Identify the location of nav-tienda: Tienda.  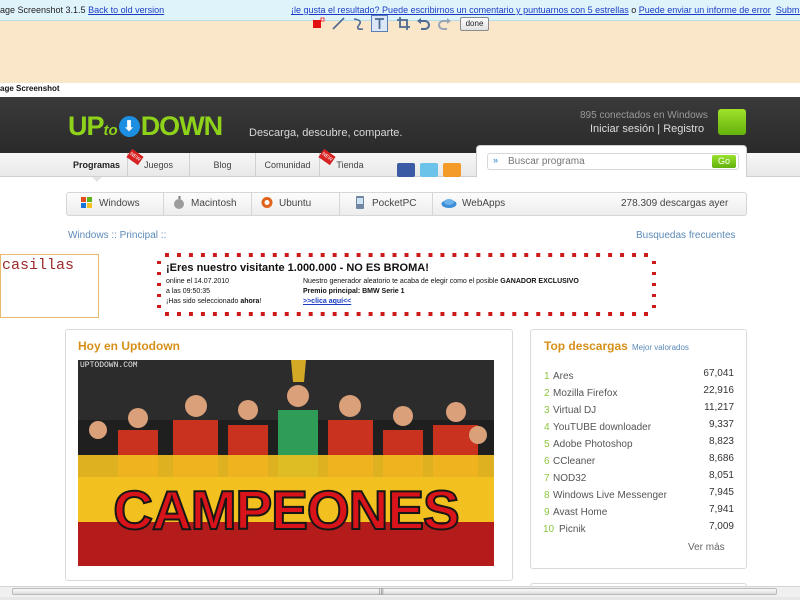
(350, 165).